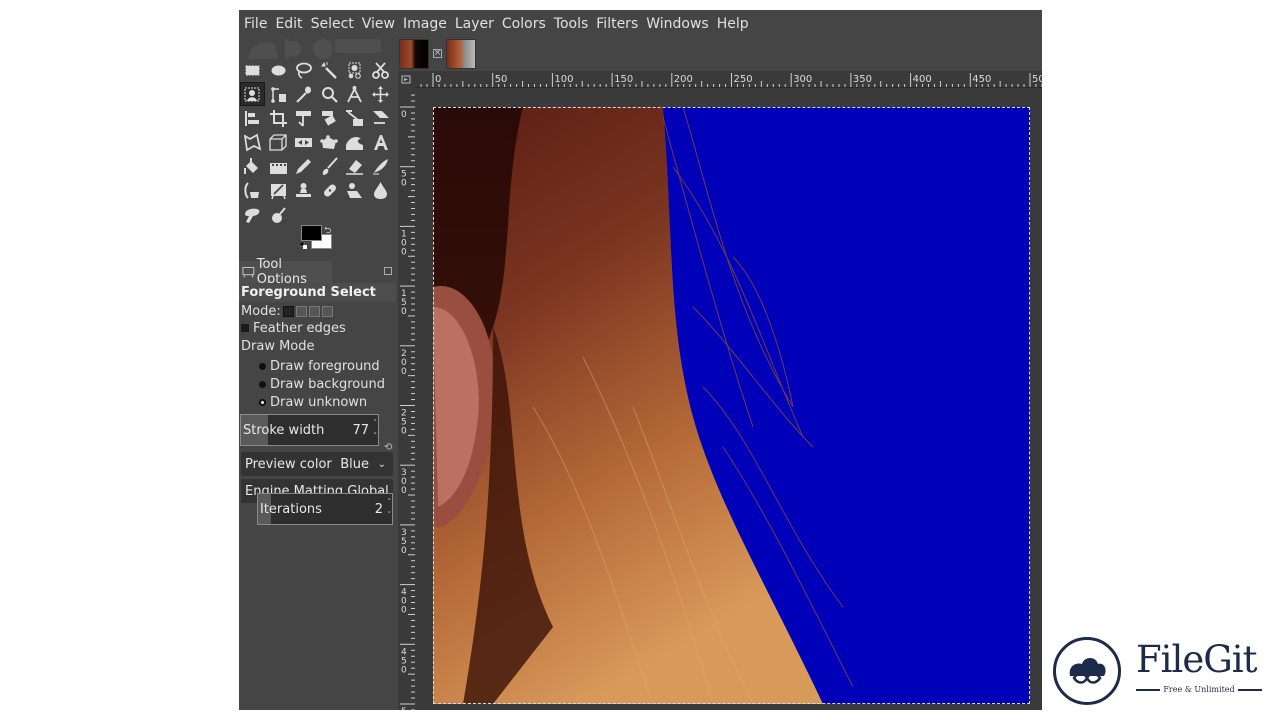  What do you see at coordinates (317, 272) in the screenshot?
I see `tool-options-tab: Tool Options` at bounding box center [317, 272].